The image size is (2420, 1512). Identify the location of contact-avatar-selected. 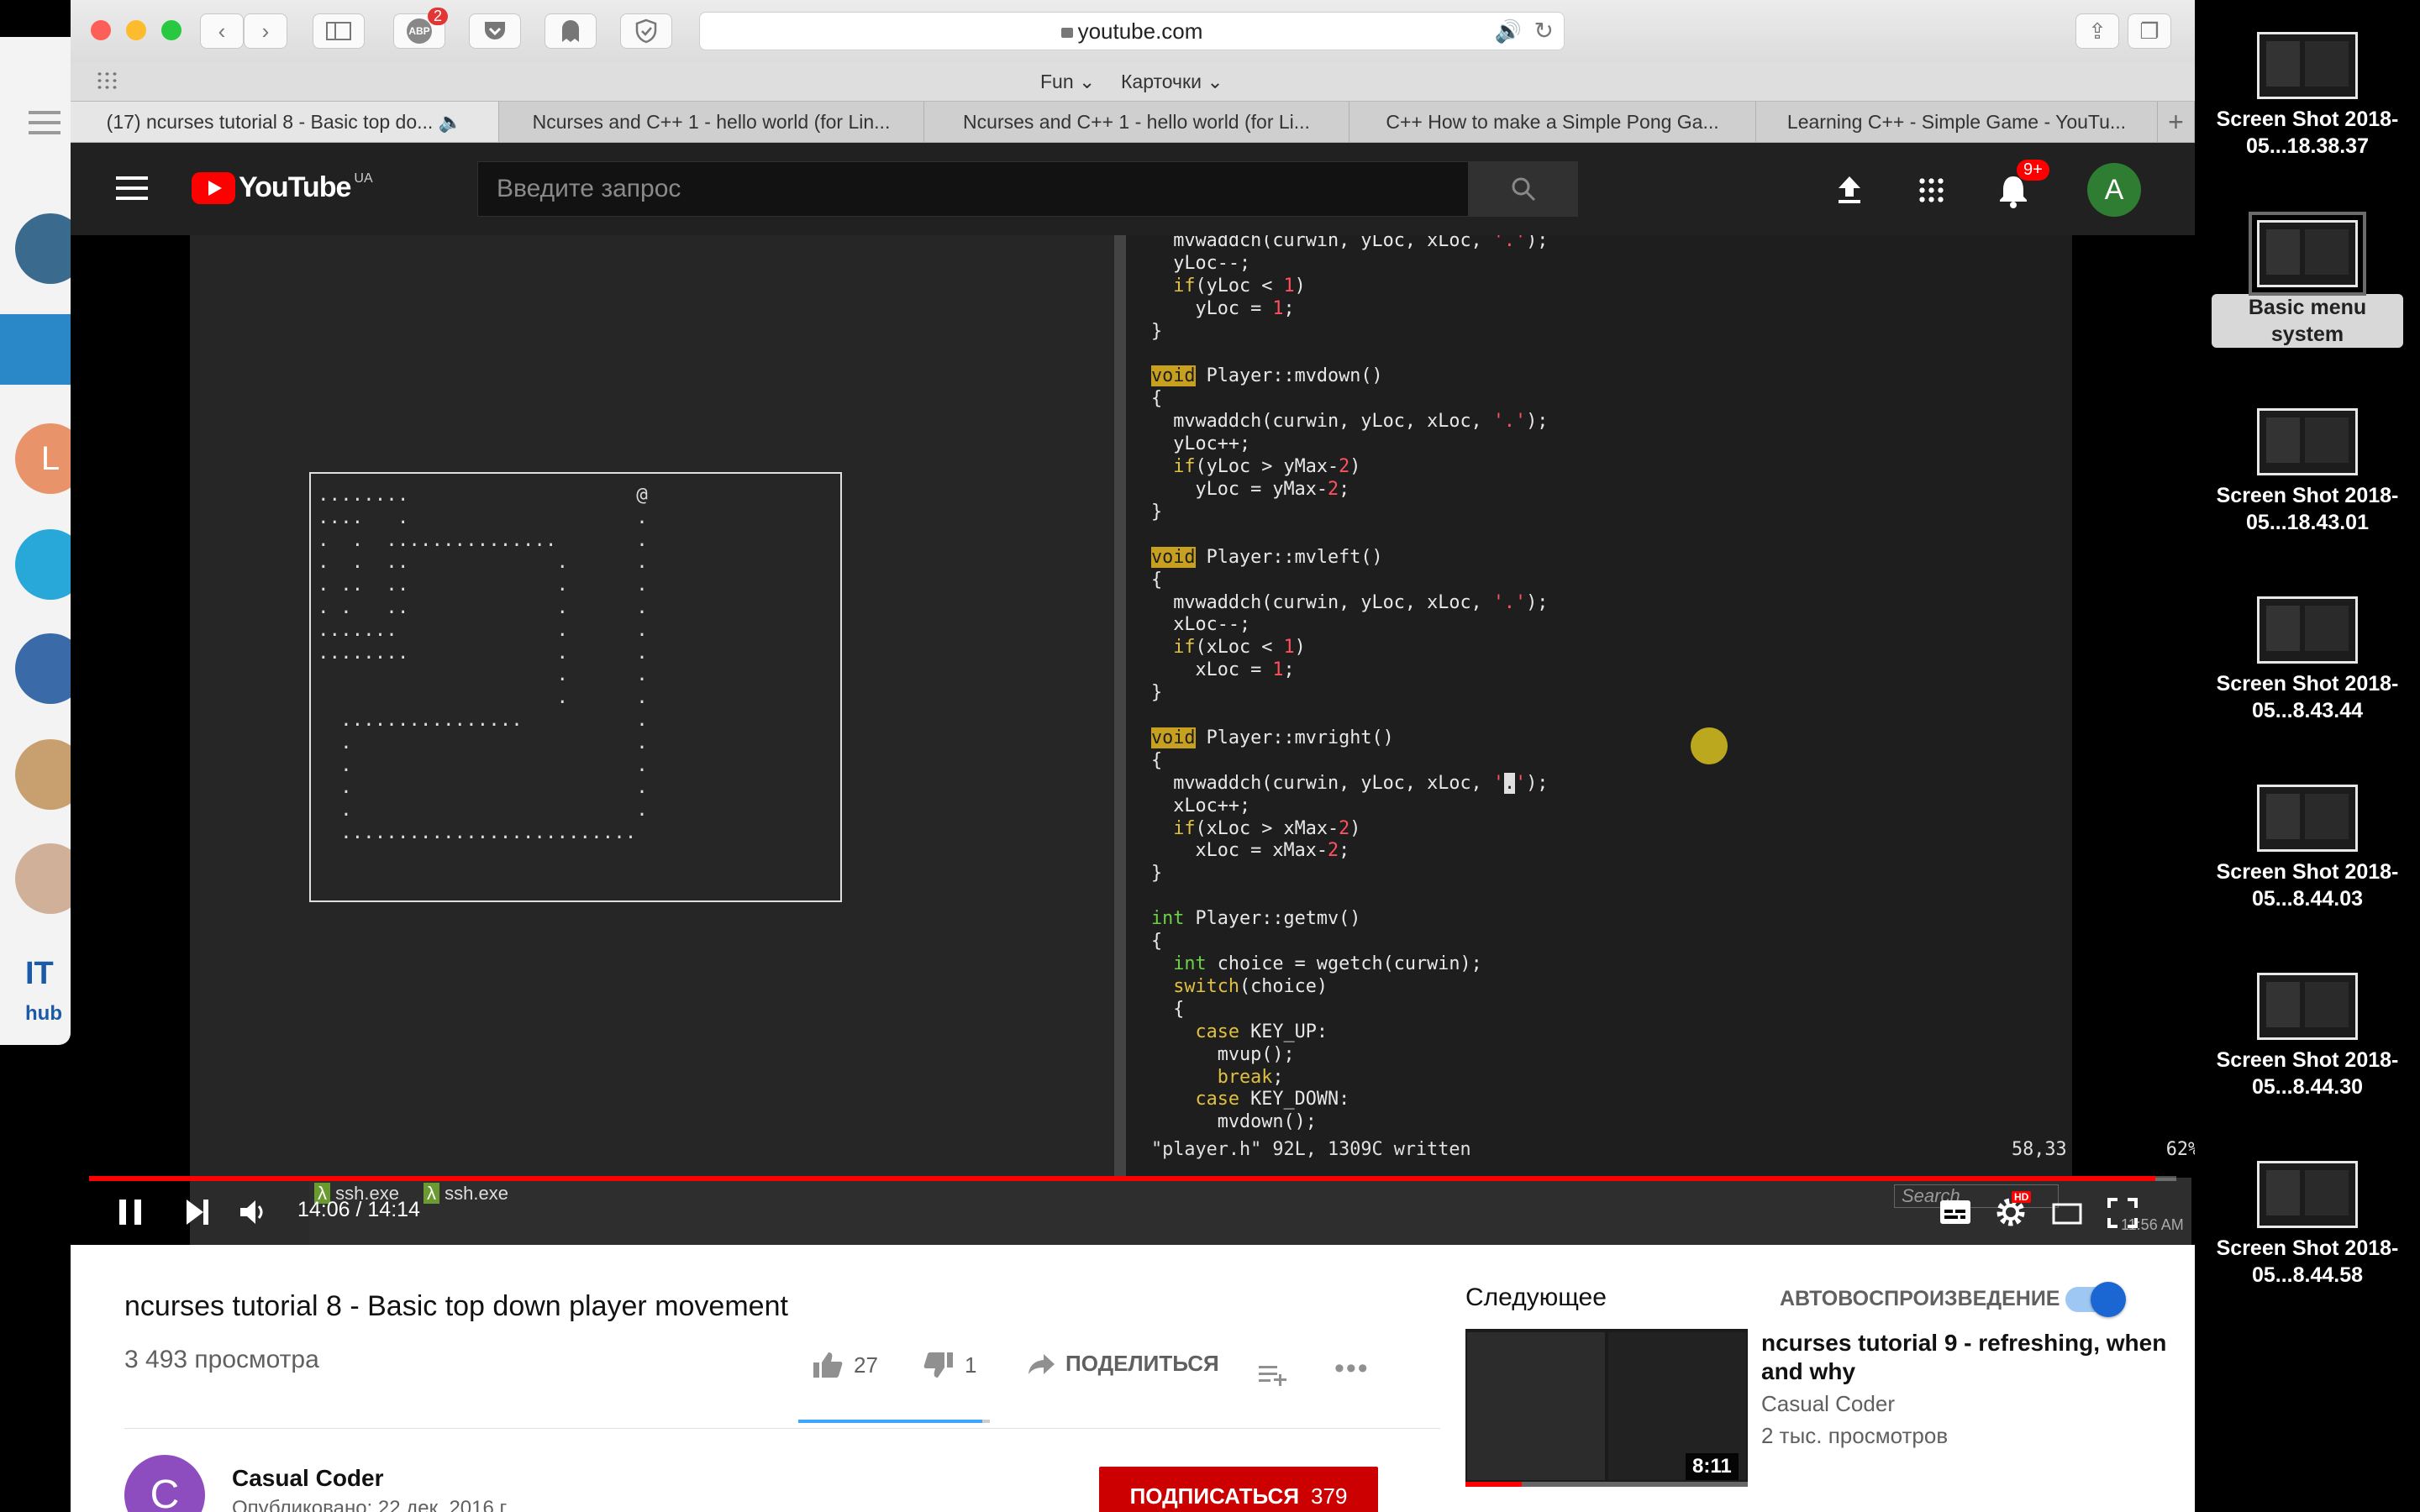
(35, 349).